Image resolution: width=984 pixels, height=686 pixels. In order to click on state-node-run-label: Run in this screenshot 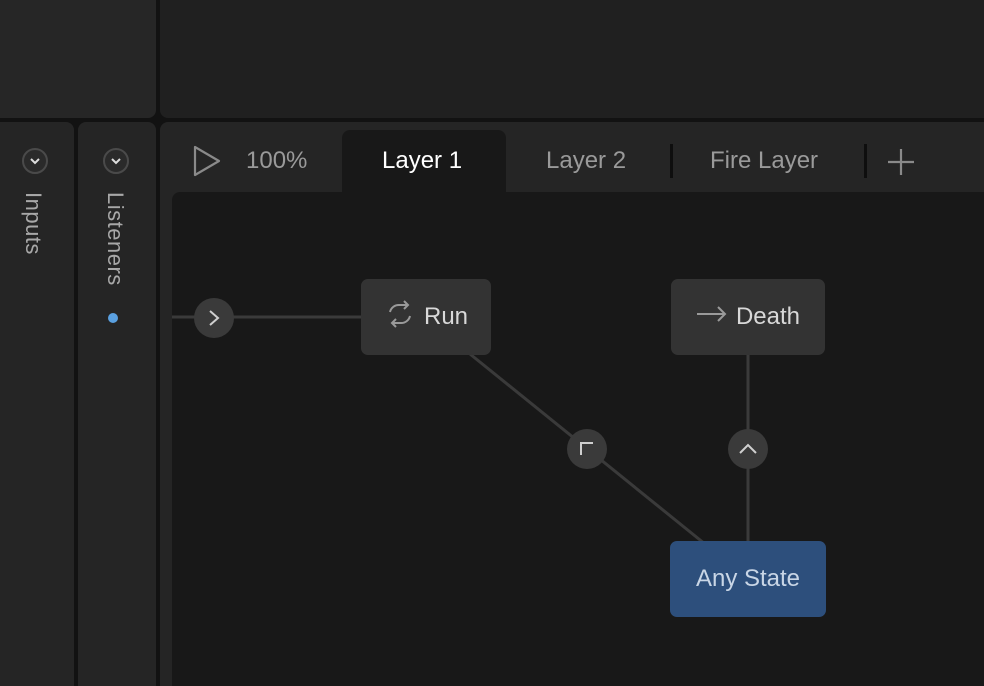, I will do `click(446, 316)`.